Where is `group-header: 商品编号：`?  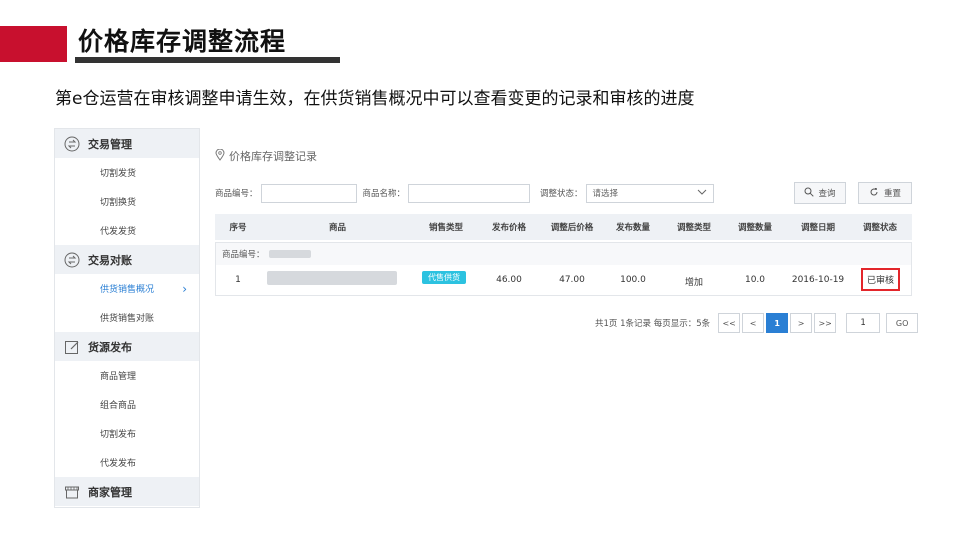 group-header: 商品编号： is located at coordinates (563, 254).